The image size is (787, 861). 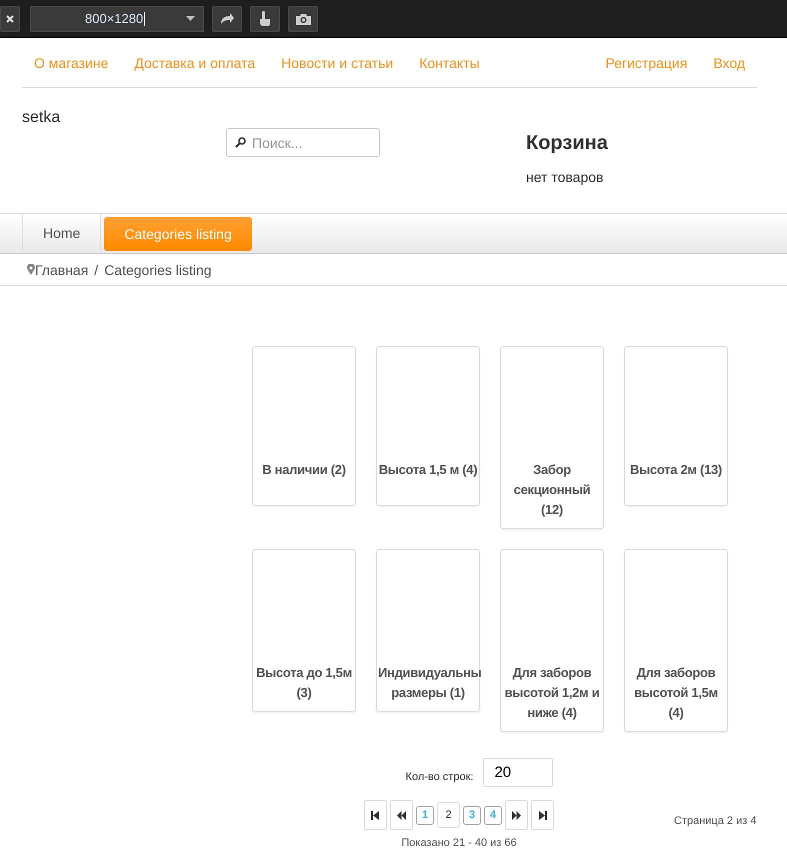 I want to click on category-name: В наличии (2), so click(x=304, y=470).